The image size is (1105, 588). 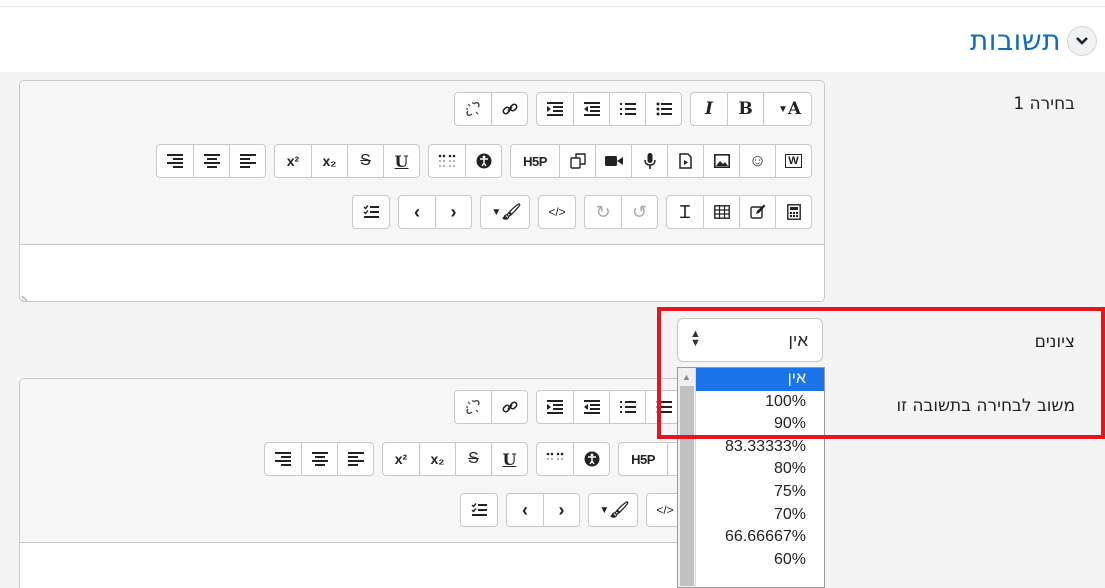 I want to click on section-title: תשובות, so click(x=1015, y=40).